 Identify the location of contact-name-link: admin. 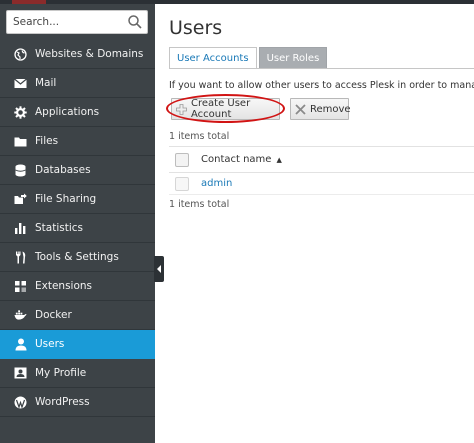
(216, 183).